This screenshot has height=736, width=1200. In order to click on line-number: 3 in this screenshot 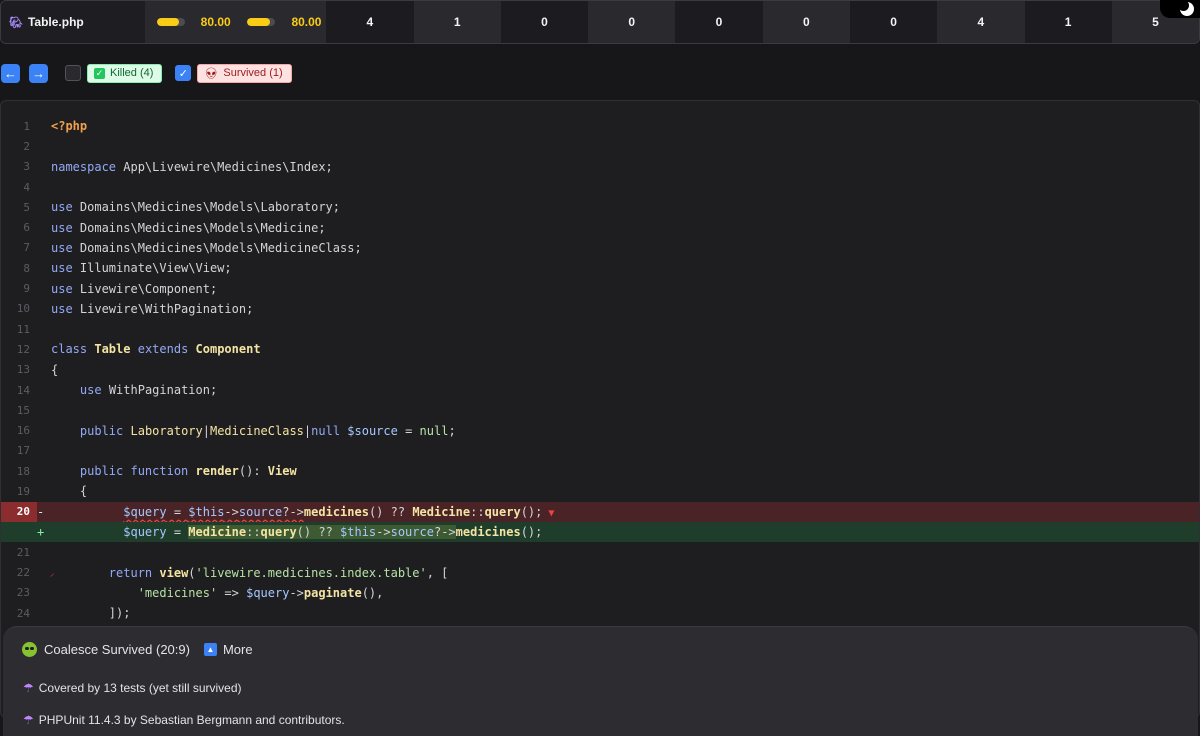, I will do `click(26, 167)`.